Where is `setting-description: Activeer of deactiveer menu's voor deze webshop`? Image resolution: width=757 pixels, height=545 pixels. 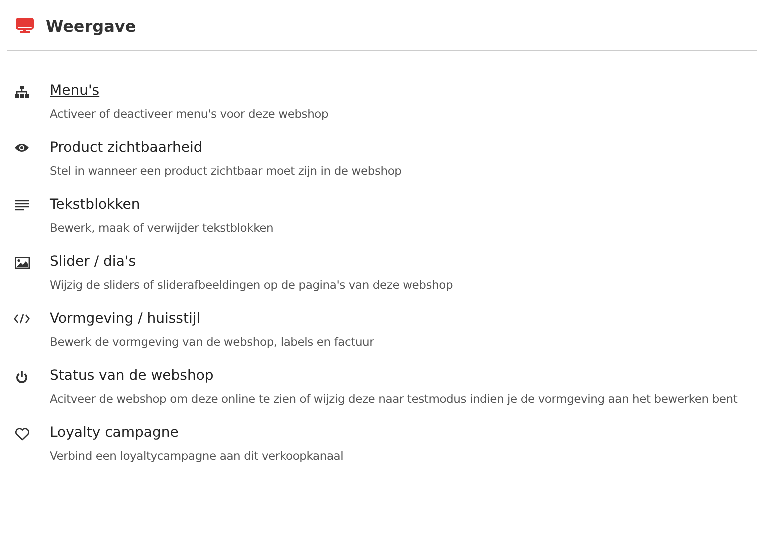 setting-description: Activeer of deactiveer menu's voor deze webshop is located at coordinates (189, 114).